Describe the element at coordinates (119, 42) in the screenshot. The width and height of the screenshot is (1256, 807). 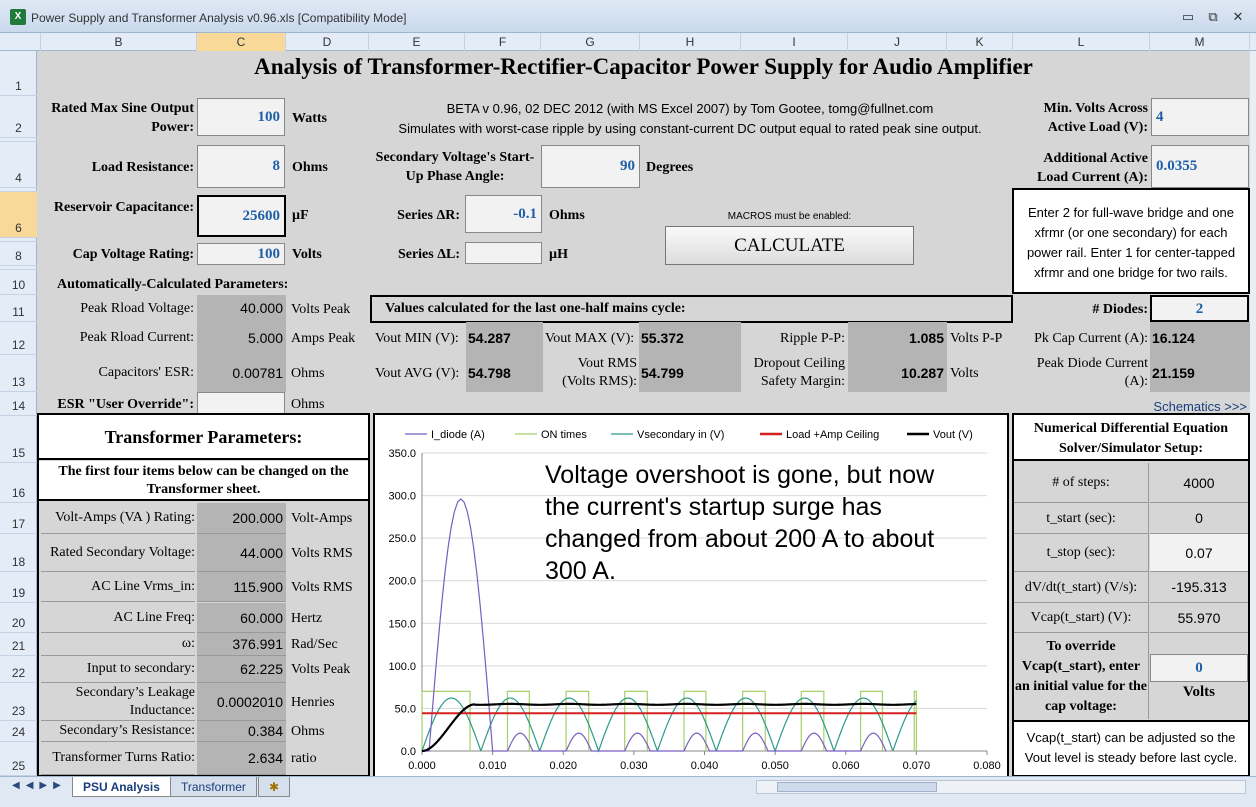
I see `column-header-b: B` at that location.